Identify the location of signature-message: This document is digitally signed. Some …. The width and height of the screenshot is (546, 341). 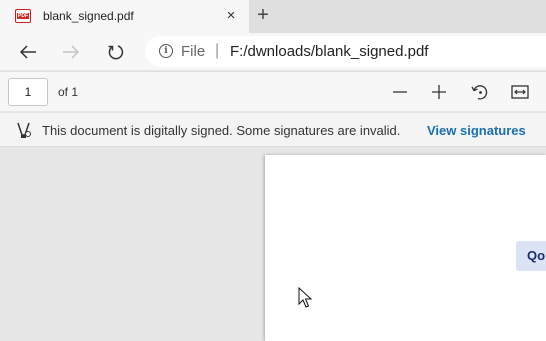
(221, 130).